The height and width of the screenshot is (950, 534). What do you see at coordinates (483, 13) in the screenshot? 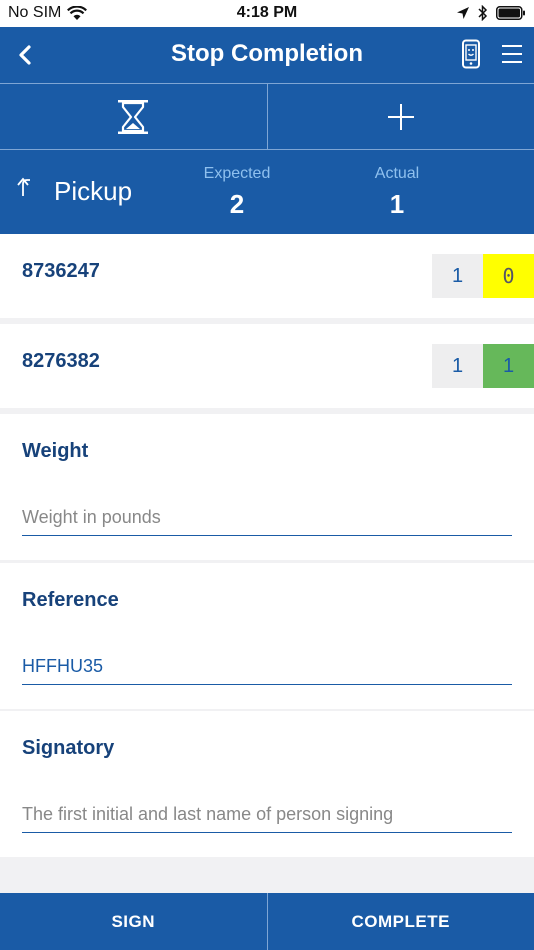
I see `bluetooth-icon` at bounding box center [483, 13].